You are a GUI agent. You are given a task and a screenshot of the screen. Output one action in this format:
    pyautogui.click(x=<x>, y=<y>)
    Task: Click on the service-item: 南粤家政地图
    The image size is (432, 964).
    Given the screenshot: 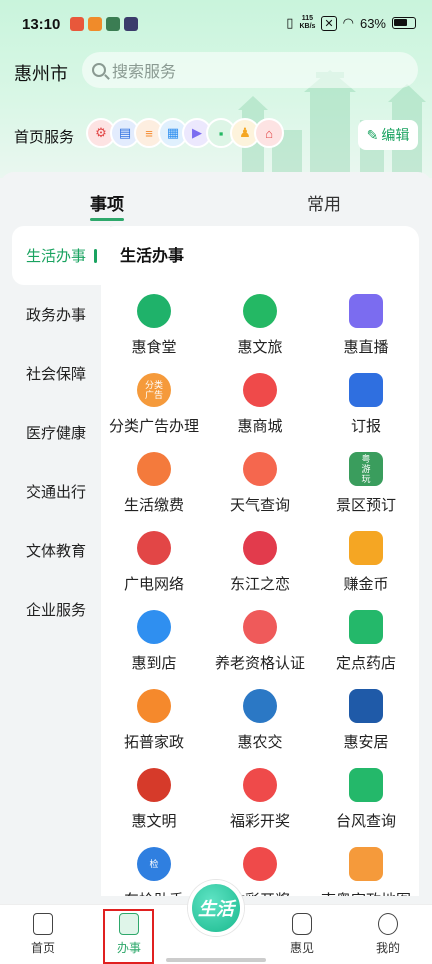 What is the action you would take?
    pyautogui.click(x=366, y=870)
    